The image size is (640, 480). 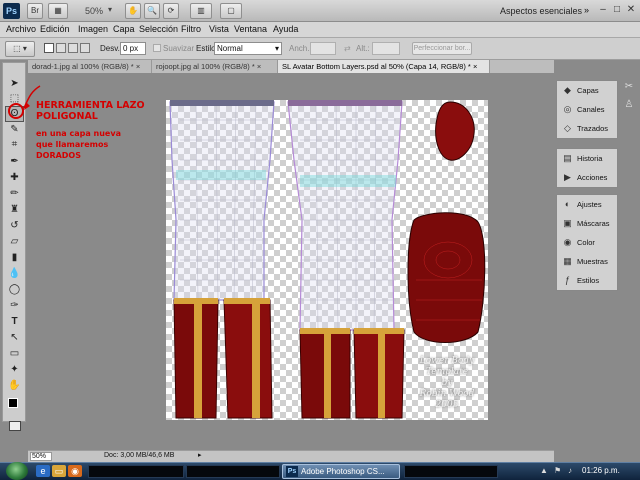 What do you see at coordinates (14, 386) in the screenshot?
I see `hand-icon: ✋` at bounding box center [14, 386].